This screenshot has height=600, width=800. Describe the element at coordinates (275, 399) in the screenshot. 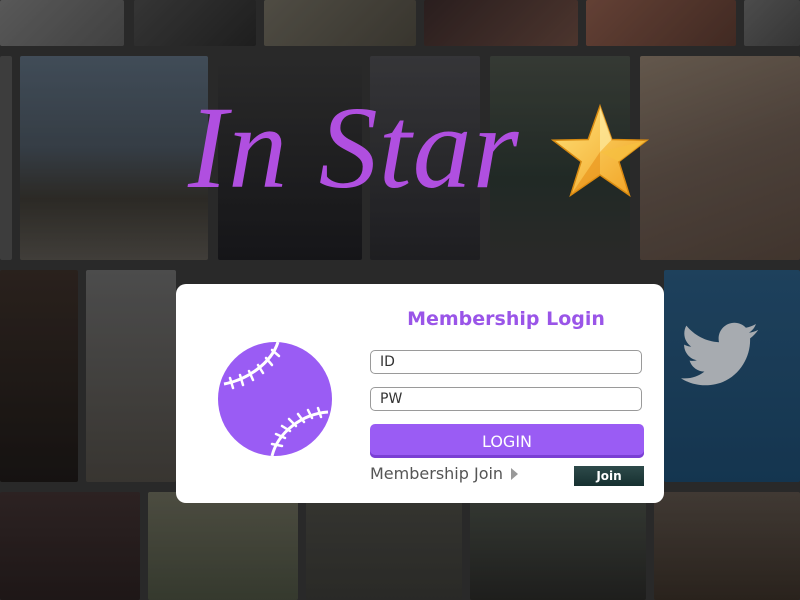

I see `baseball-icon` at that location.